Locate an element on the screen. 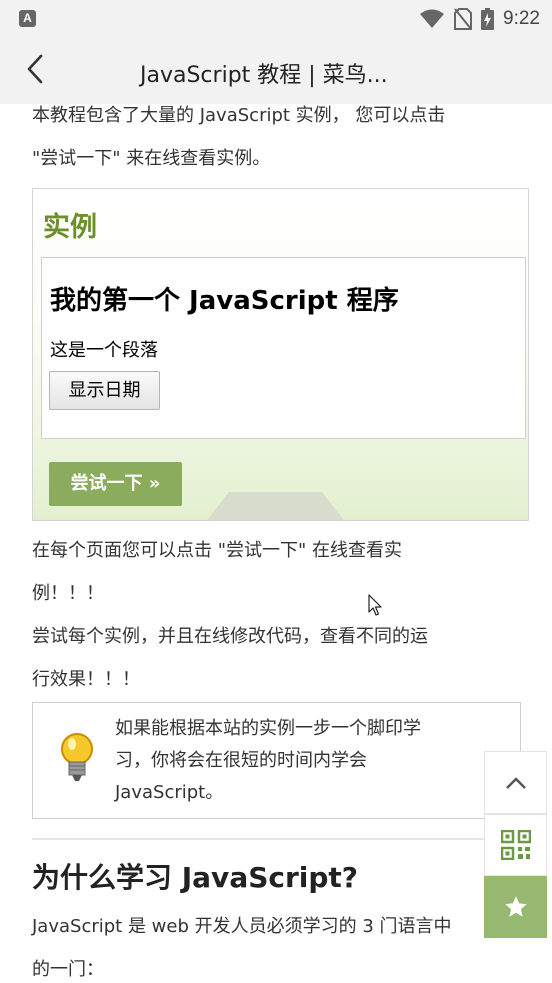  status-icons: 9:22 is located at coordinates (479, 19).